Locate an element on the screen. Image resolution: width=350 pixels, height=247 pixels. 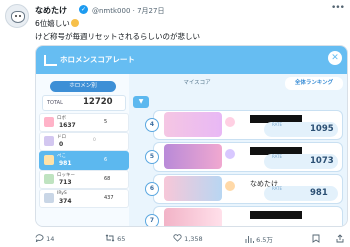
close-icon: ✕ is located at coordinates (335, 58).